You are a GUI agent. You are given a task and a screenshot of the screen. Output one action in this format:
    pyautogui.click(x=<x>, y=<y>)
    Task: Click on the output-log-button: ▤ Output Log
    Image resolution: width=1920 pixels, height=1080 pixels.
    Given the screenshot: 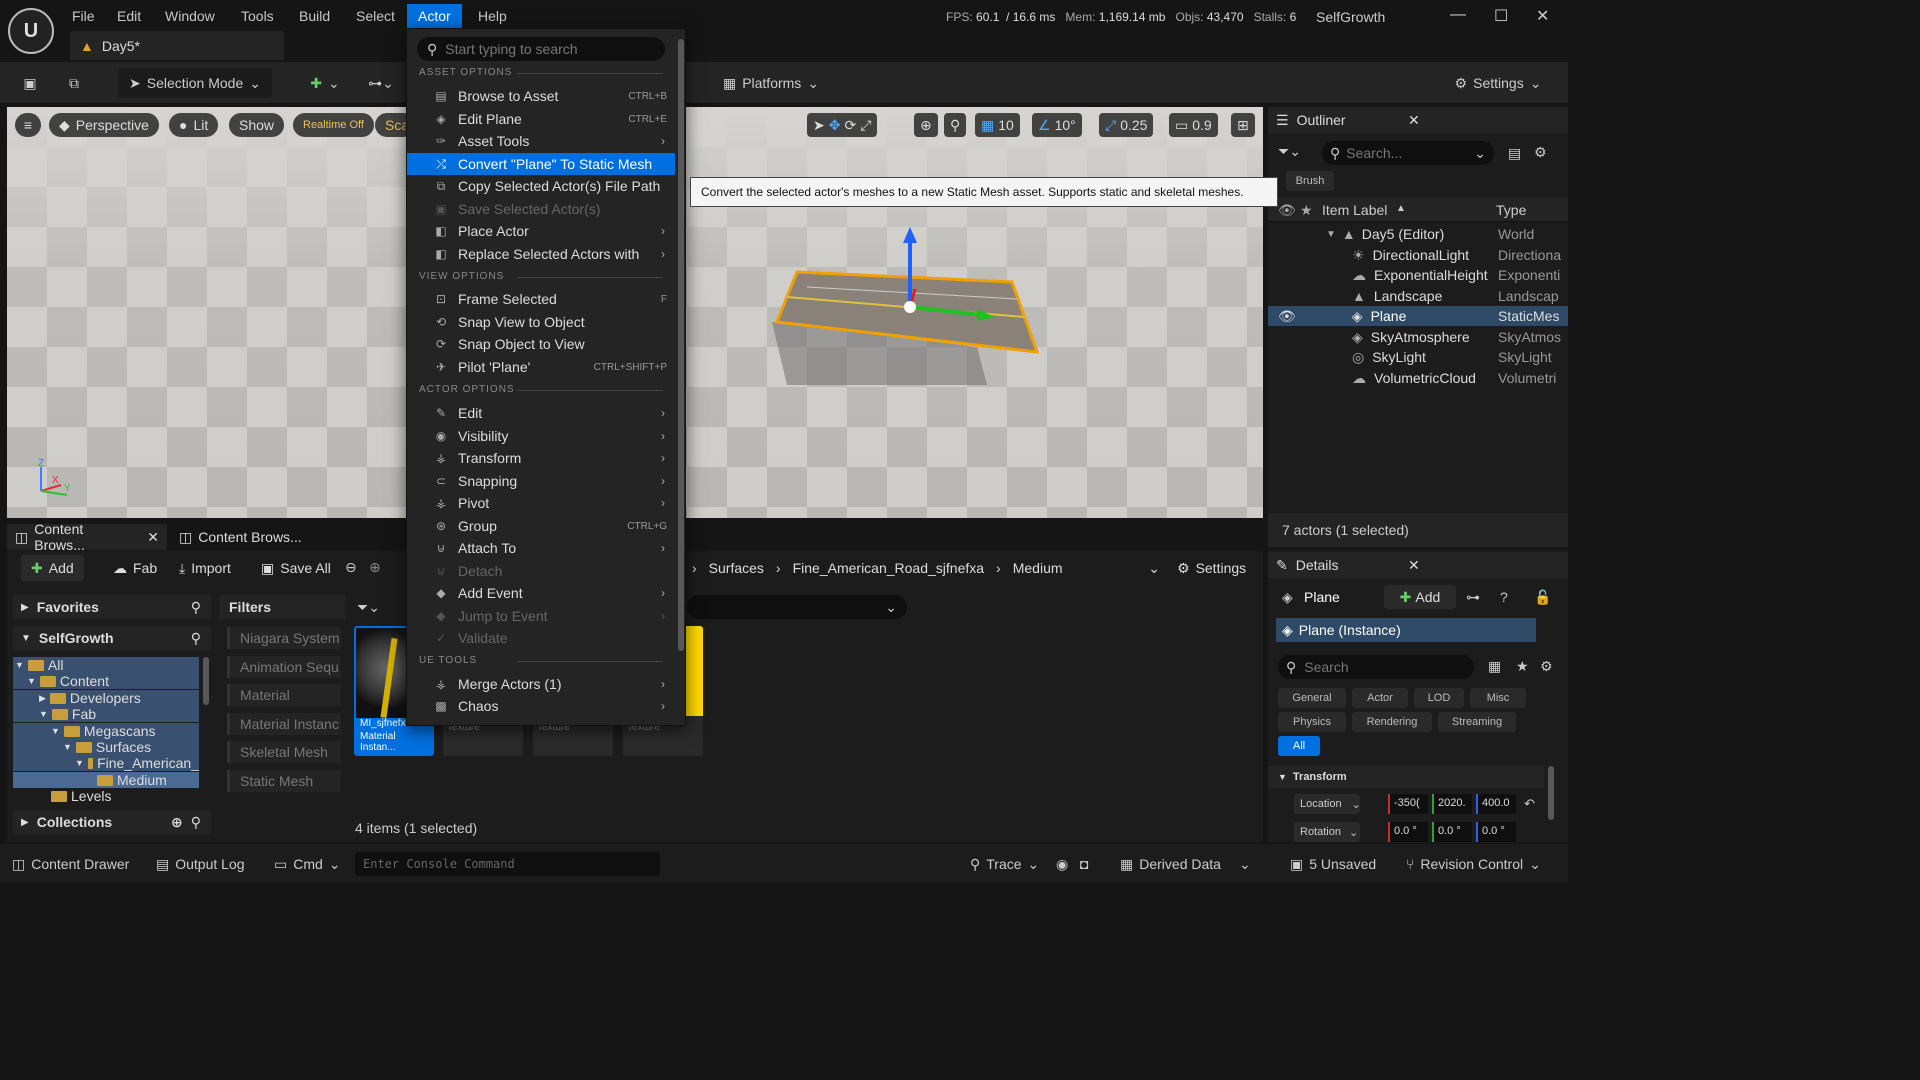 What is the action you would take?
    pyautogui.click(x=200, y=864)
    